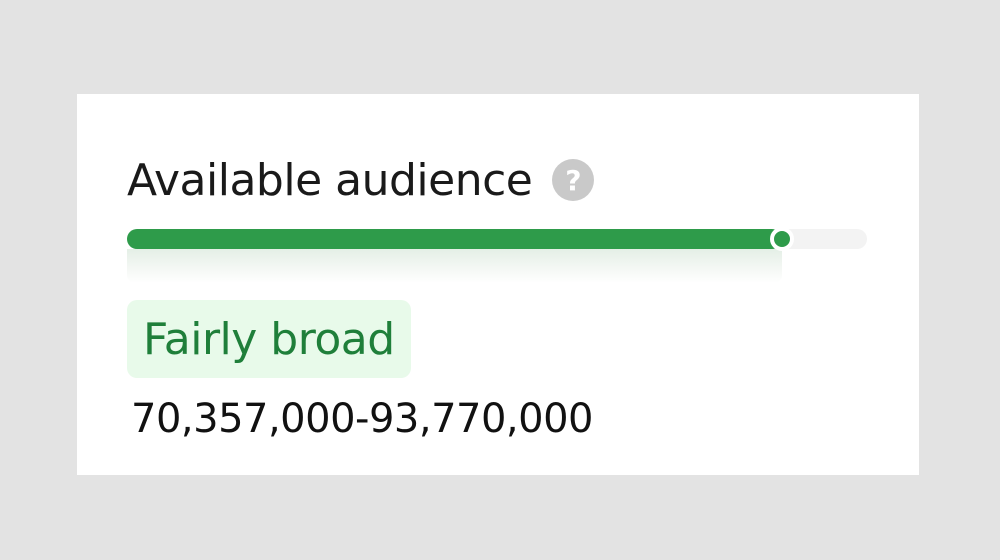 The width and height of the screenshot is (1000, 560). I want to click on audience-meter-handle, so click(782, 239).